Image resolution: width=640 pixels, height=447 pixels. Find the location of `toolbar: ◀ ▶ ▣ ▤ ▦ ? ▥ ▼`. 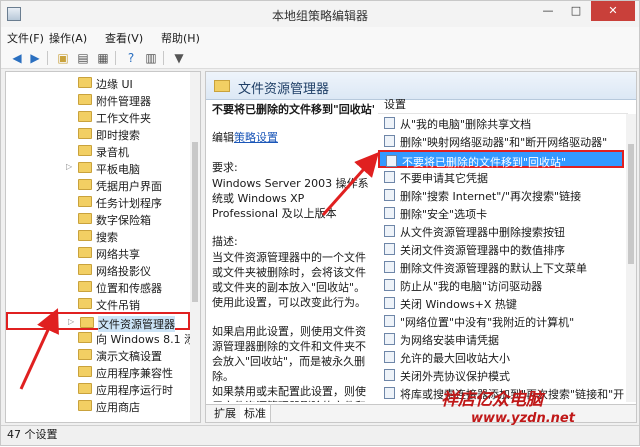

toolbar: ◀ ▶ ▣ ▤ ▦ ? ▥ ▼ is located at coordinates (320, 58).